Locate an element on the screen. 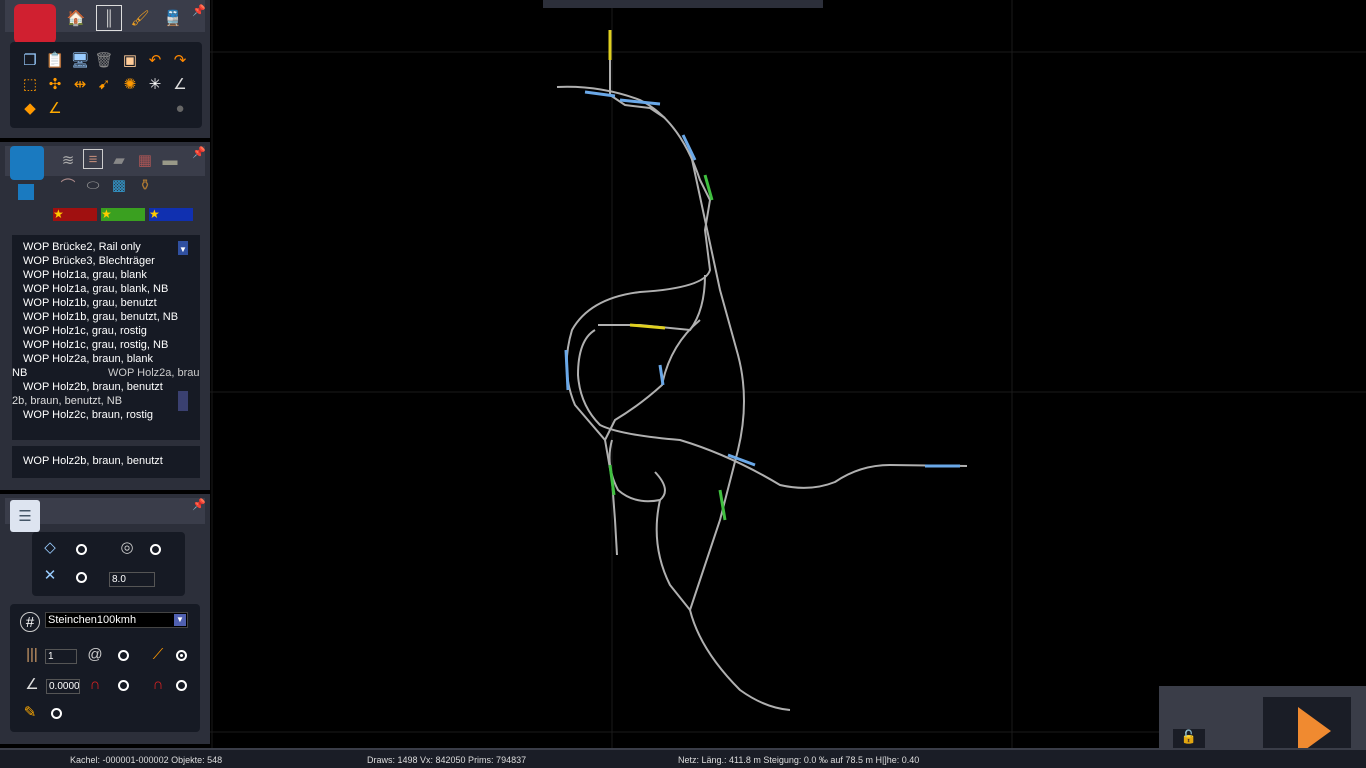  scroll-down-icon: ▼ is located at coordinates (183, 249).